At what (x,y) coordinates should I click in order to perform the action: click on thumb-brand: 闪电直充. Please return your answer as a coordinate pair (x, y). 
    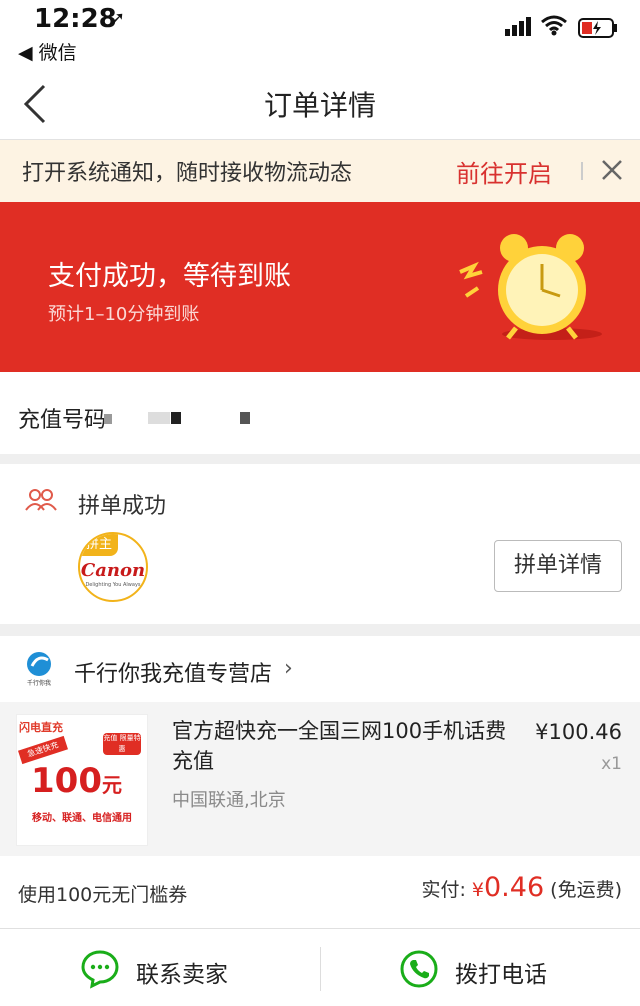
    Looking at the image, I should click on (41, 727).